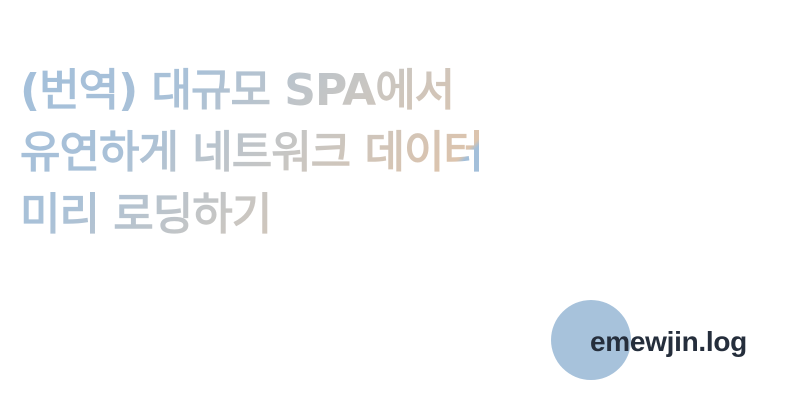 The image size is (800, 400). What do you see at coordinates (251, 152) in the screenshot?
I see `post-title-line-2: 유연하게 네트워크 데이터` at bounding box center [251, 152].